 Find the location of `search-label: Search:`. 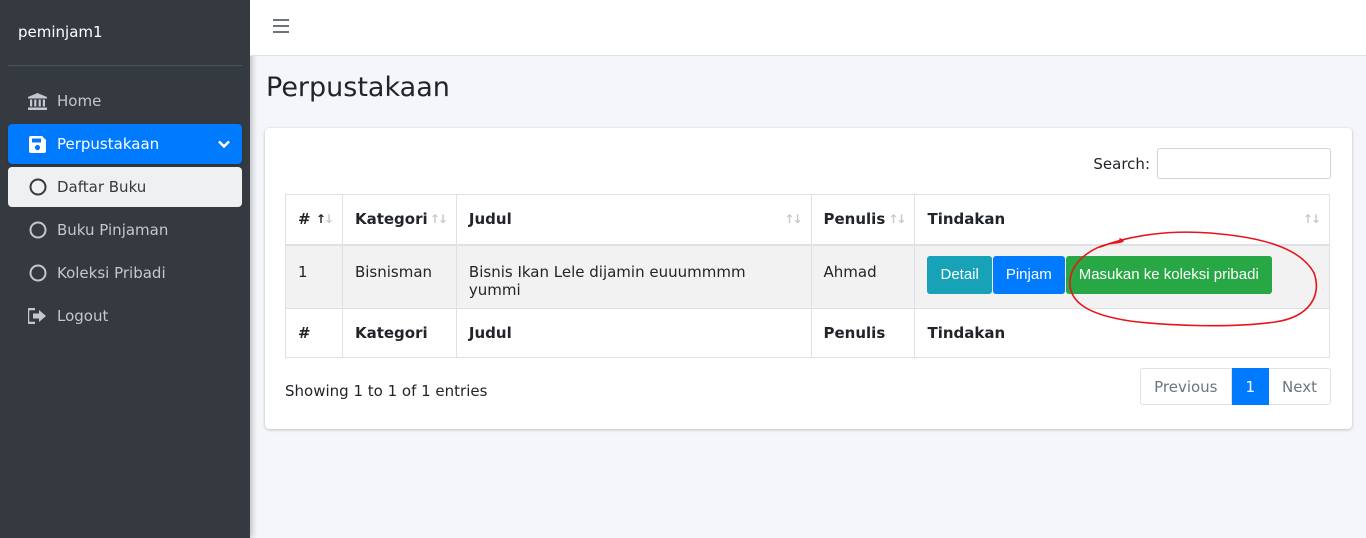

search-label: Search: is located at coordinates (1121, 163).